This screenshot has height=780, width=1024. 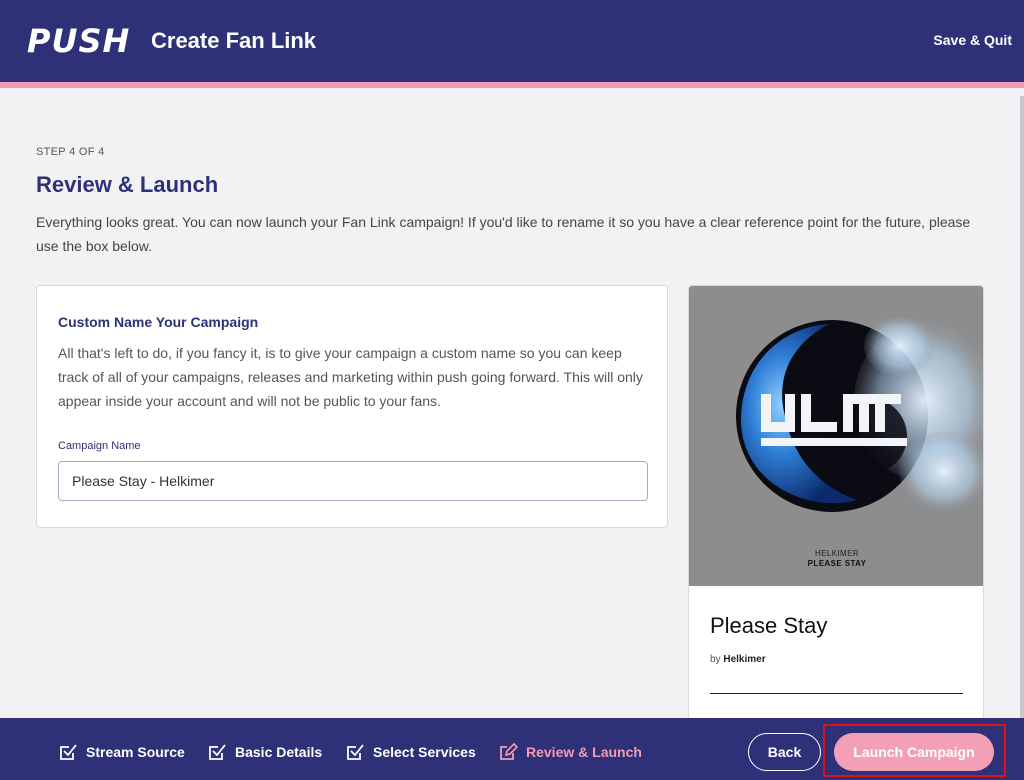 I want to click on release-artist-line: by Helkimer, so click(x=738, y=659).